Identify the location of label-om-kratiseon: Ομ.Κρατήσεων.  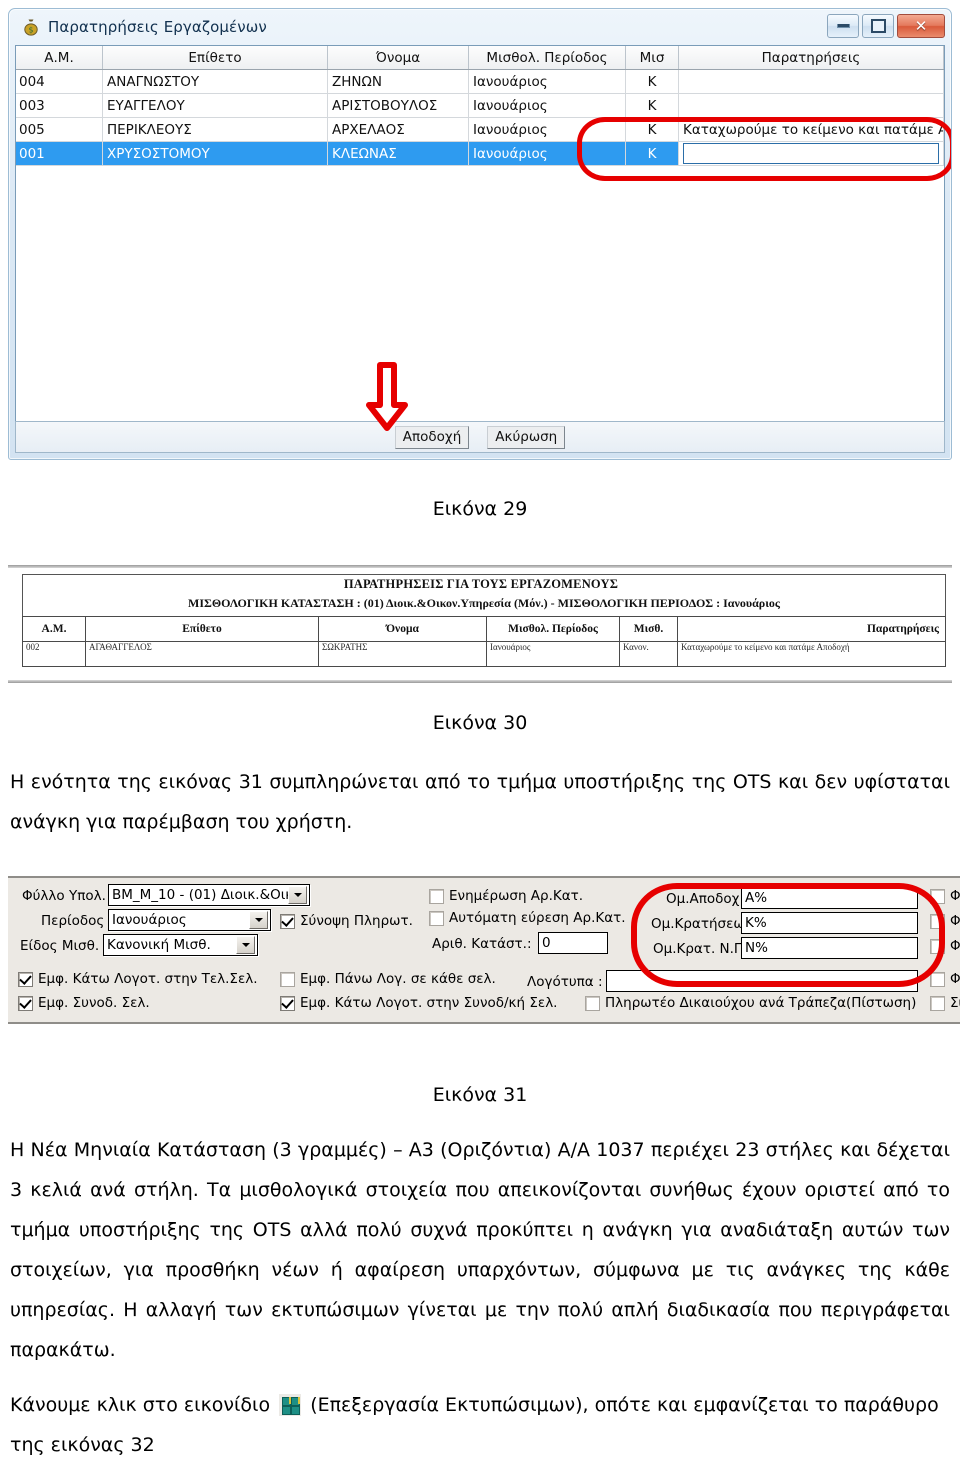
(702, 924).